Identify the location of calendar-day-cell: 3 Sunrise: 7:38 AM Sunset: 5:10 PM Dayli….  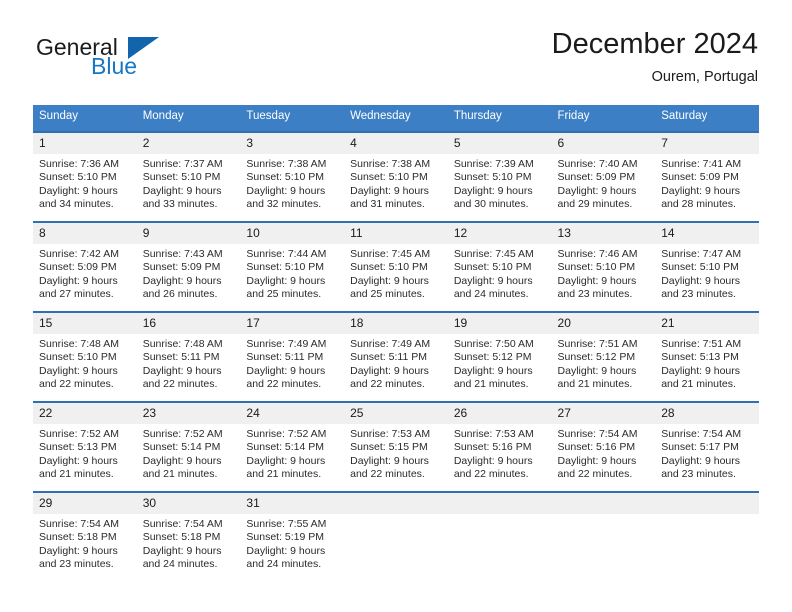
(292, 176).